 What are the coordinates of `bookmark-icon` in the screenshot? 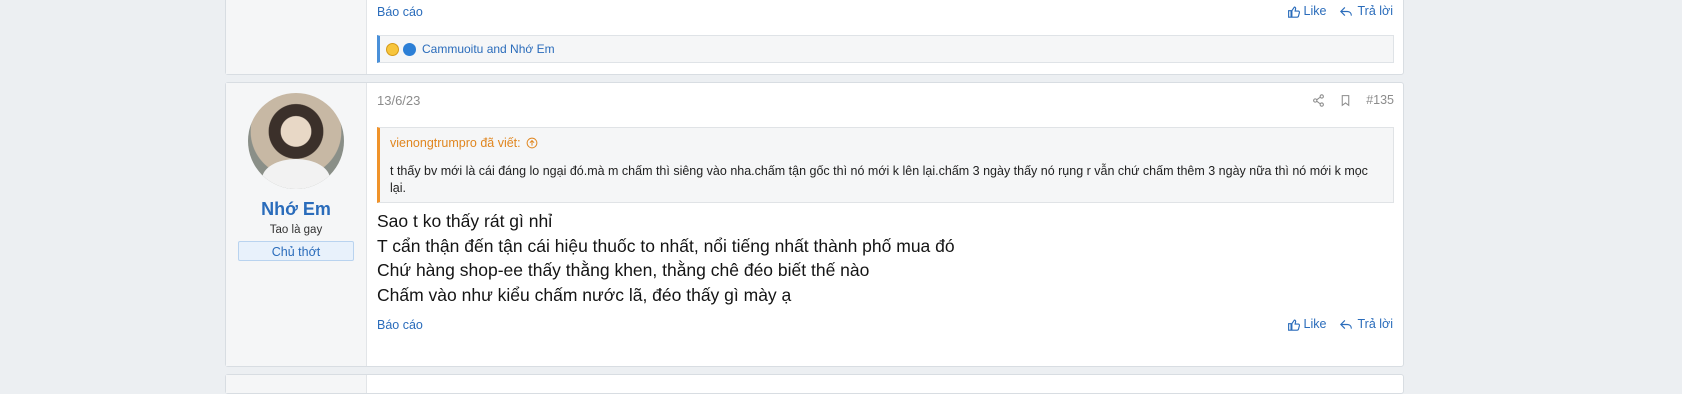 It's located at (1345, 100).